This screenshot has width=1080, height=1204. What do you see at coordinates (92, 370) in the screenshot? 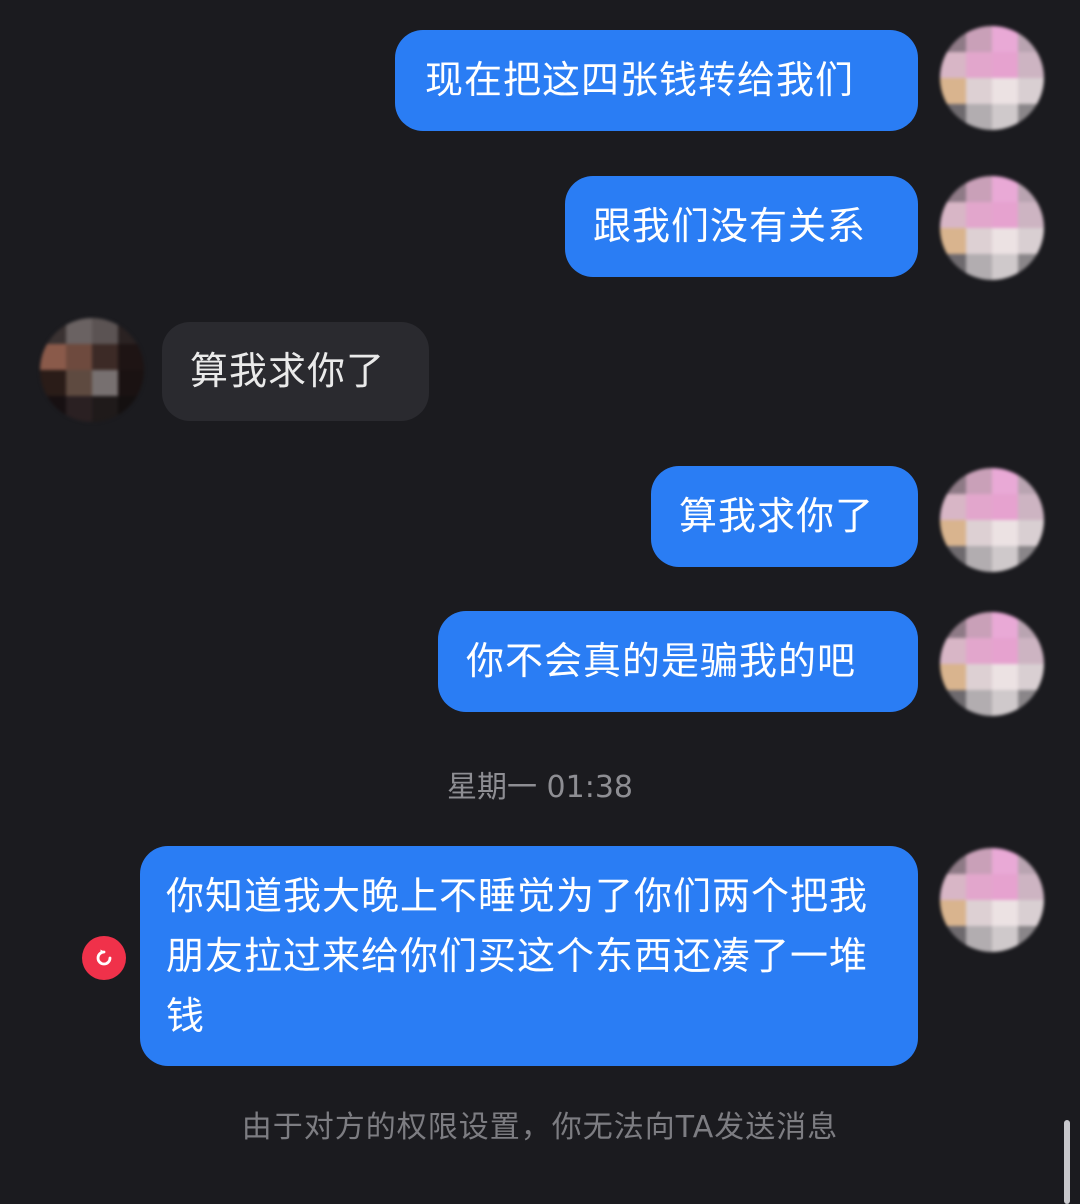
I see `peer-avatar` at bounding box center [92, 370].